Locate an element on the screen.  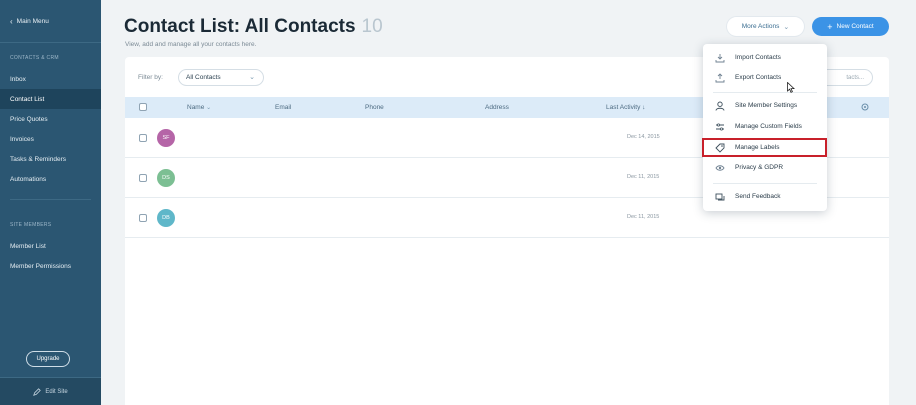
edit-site-button: Edit Site is located at coordinates (50, 391).